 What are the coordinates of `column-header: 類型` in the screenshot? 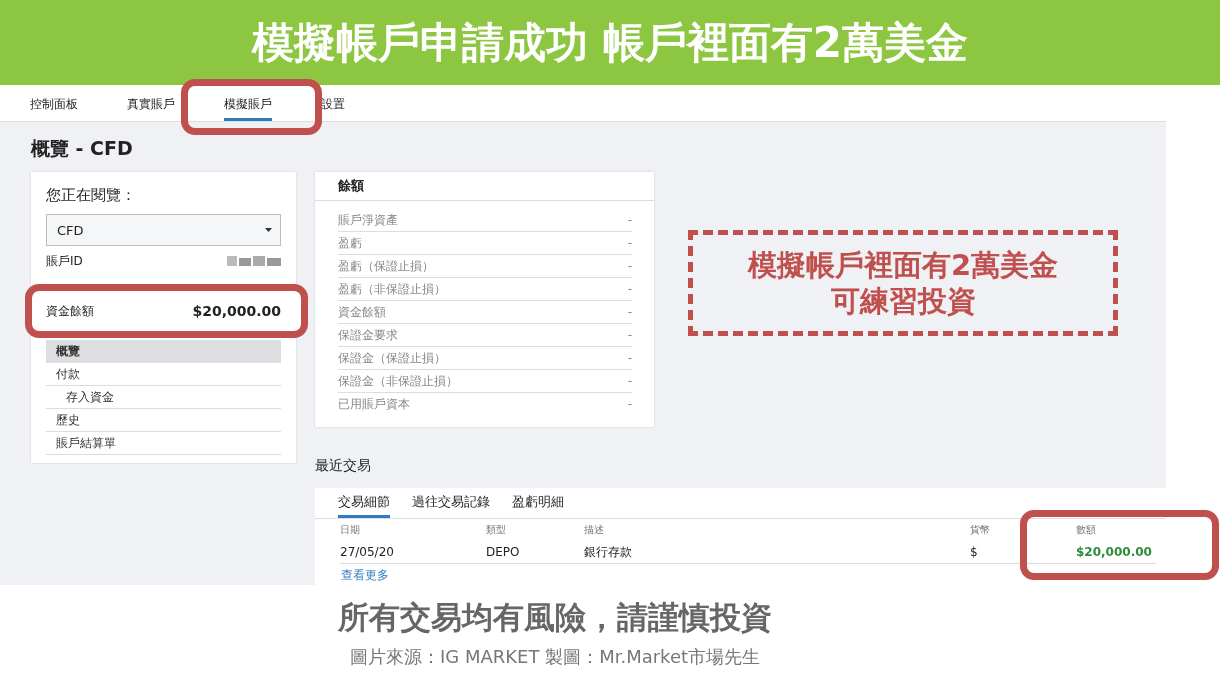 It's located at (496, 530).